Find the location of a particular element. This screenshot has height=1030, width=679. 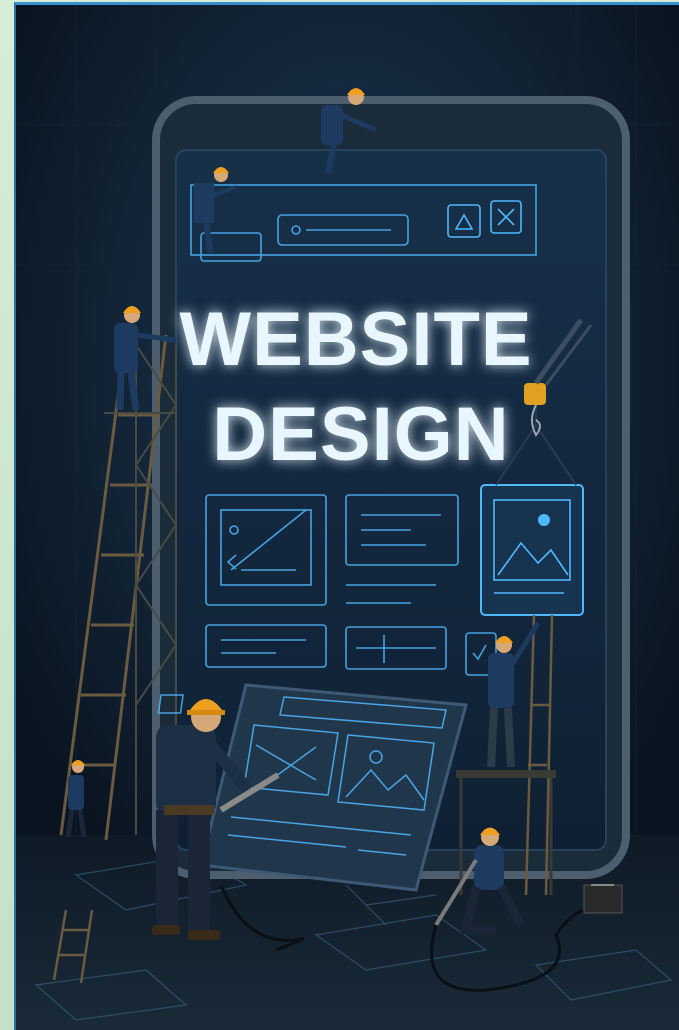

headline-line-1: WEBSITE is located at coordinates (355, 339).